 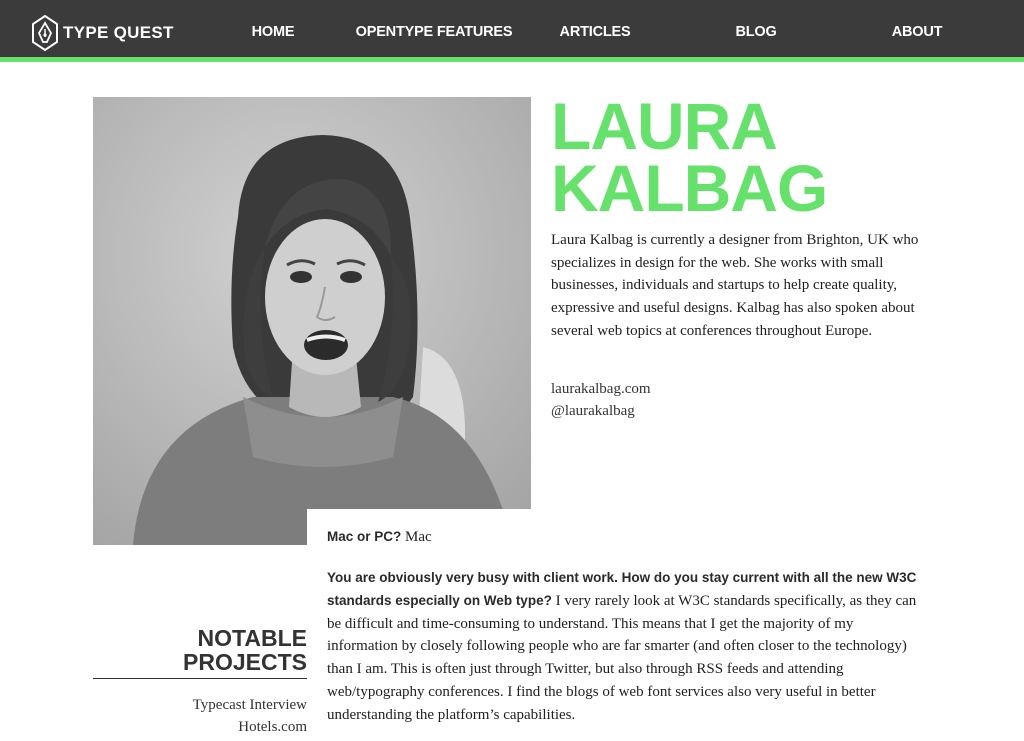 I want to click on notable-projects-heading: NOTABLE PROJECTS, so click(x=245, y=650).